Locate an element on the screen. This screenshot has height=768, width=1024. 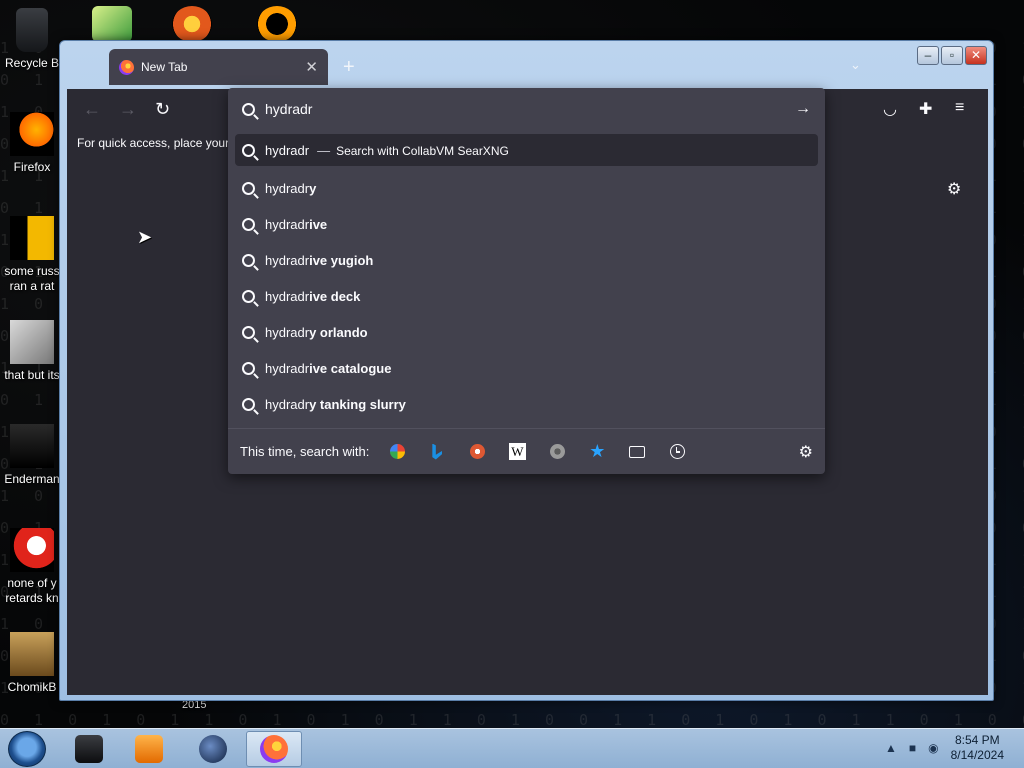
desktop-icon-label: none of y retards kn is located at coordinates (32, 590).